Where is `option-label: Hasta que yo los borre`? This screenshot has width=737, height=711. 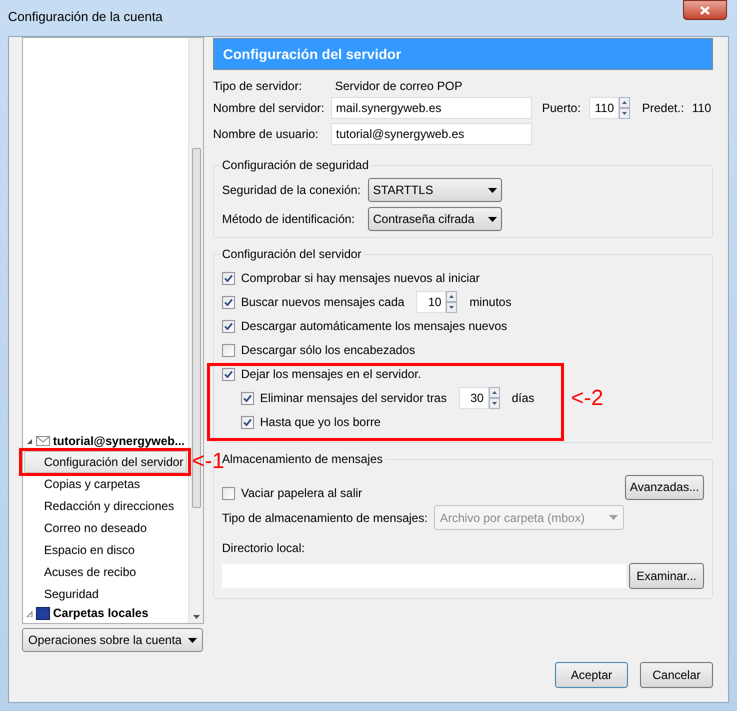
option-label: Hasta que yo los borre is located at coordinates (320, 422).